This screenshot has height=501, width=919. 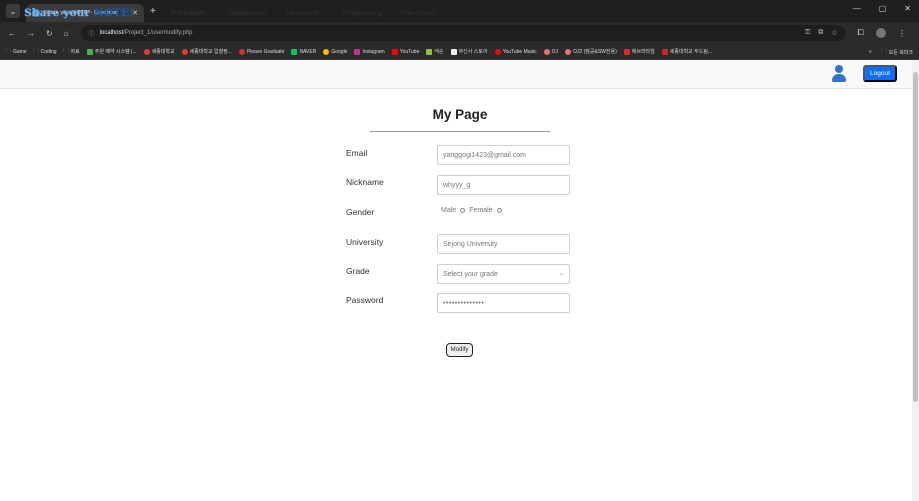 I want to click on brand-part1: Share your, so click(x=59, y=13).